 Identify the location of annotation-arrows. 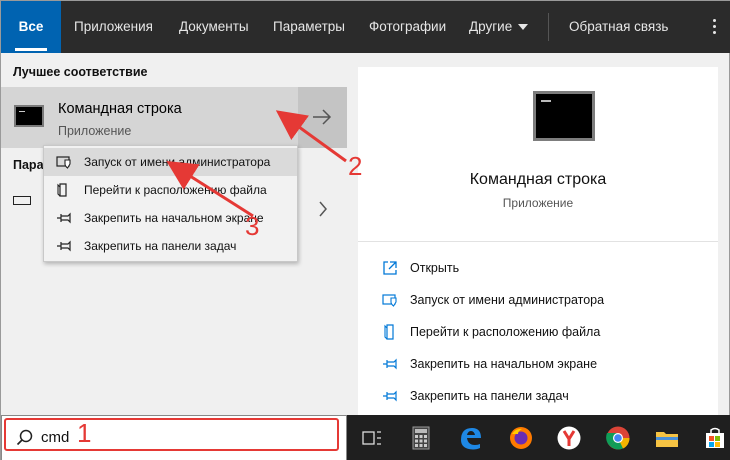
(256, 164).